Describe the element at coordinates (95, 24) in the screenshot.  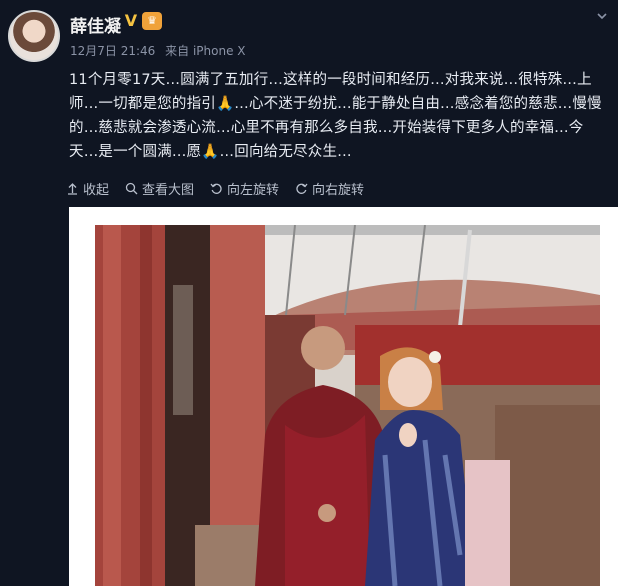
I see `username: 薛佳凝` at that location.